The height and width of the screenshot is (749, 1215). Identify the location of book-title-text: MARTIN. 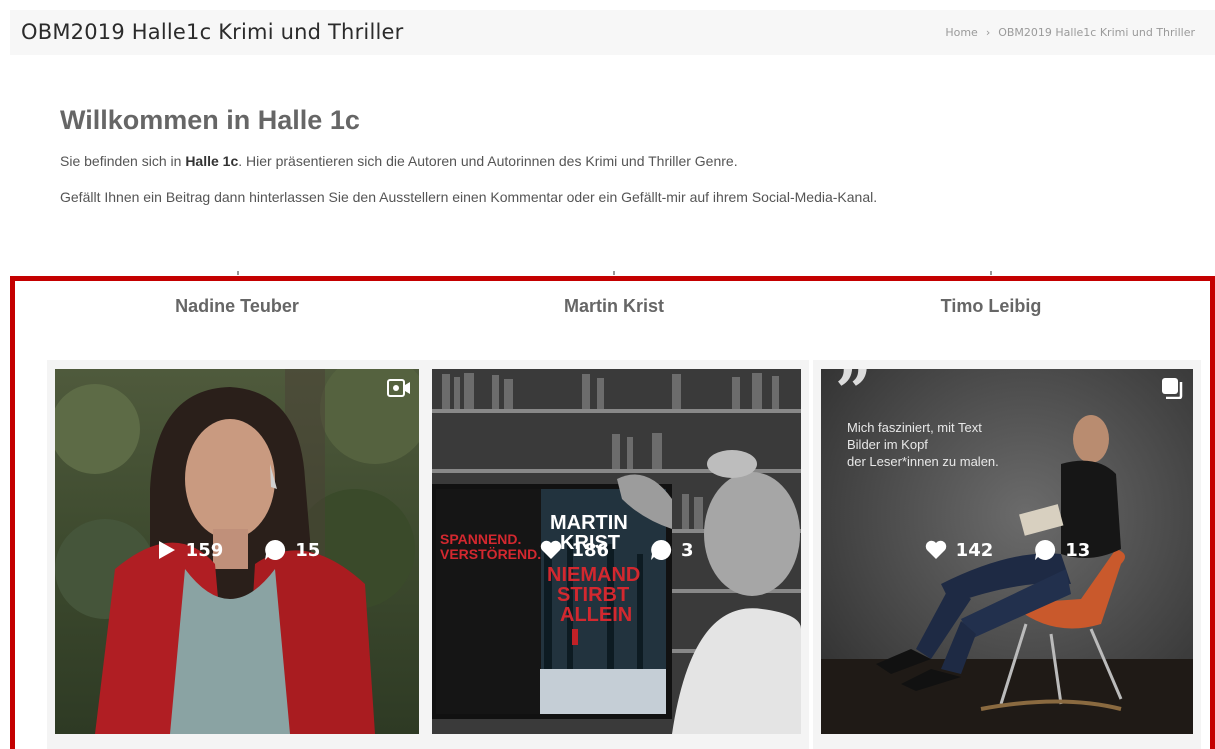
(589, 523).